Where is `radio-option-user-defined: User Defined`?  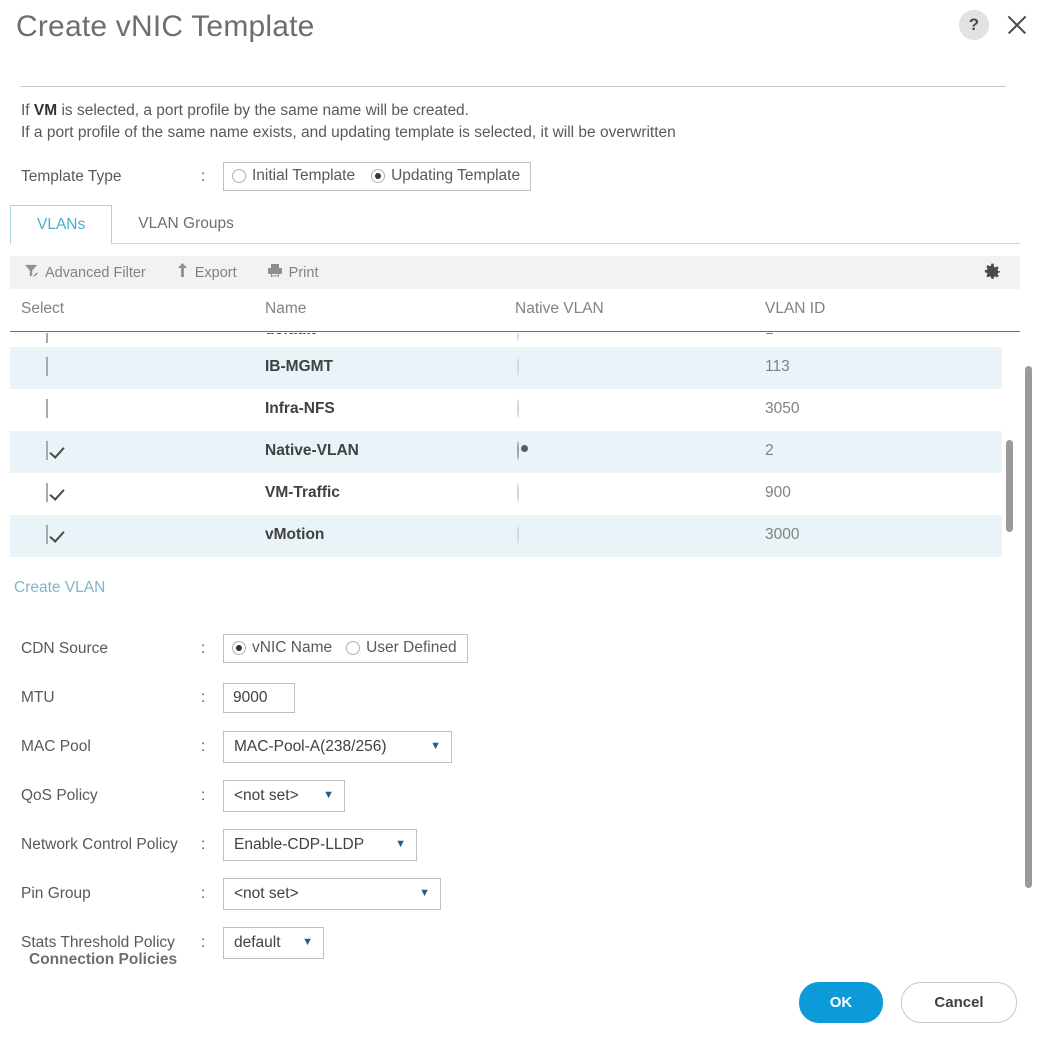 radio-option-user-defined: User Defined is located at coordinates (401, 648).